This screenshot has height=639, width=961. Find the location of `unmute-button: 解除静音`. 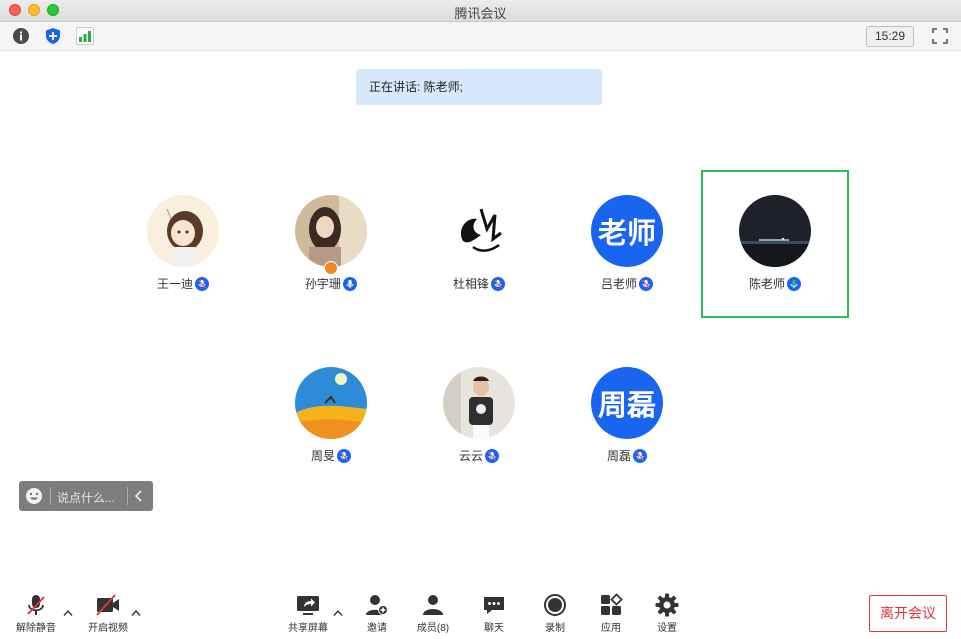

unmute-button: 解除静音 is located at coordinates (36, 613).